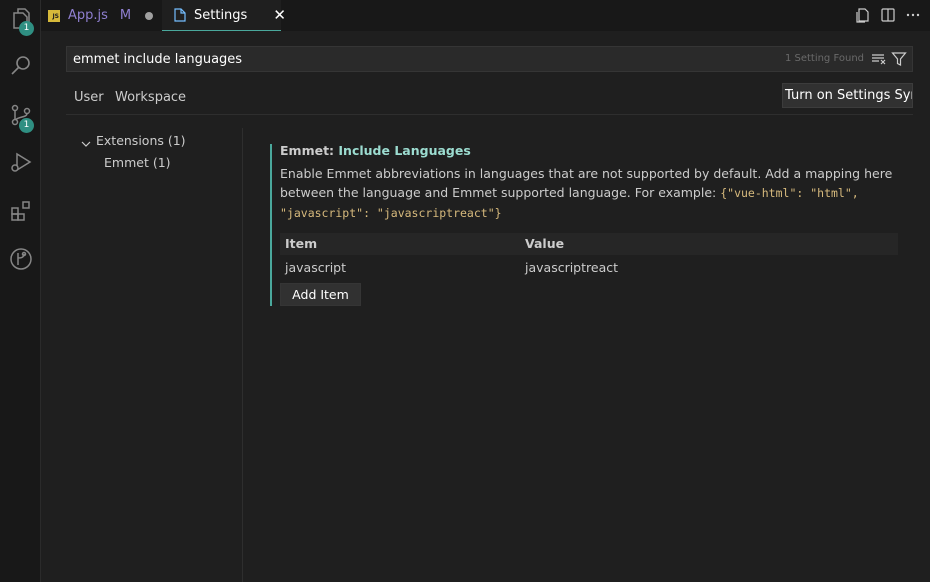 The image size is (930, 582). Describe the element at coordinates (54, 15) in the screenshot. I see `javascript-file-icon: JS` at that location.